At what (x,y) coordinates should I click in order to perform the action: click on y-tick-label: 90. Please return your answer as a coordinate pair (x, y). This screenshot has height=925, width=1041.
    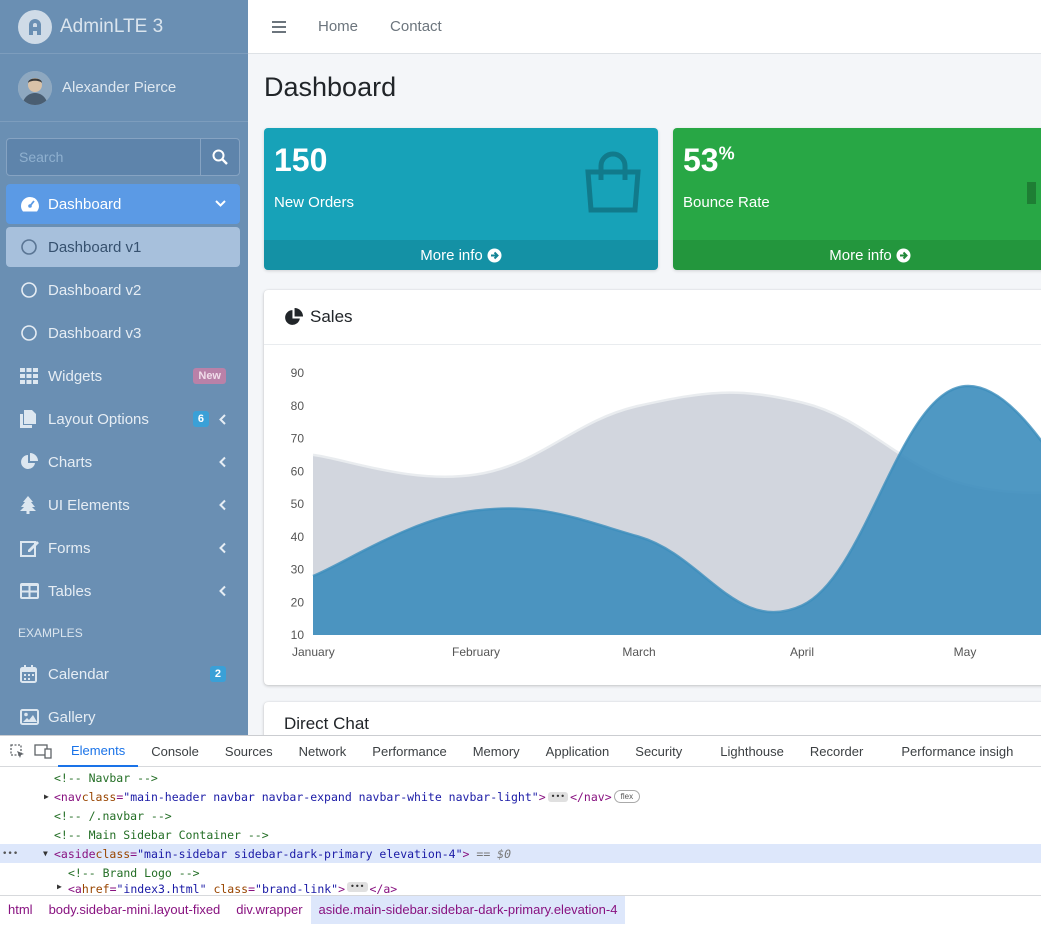
    Looking at the image, I should click on (298, 373).